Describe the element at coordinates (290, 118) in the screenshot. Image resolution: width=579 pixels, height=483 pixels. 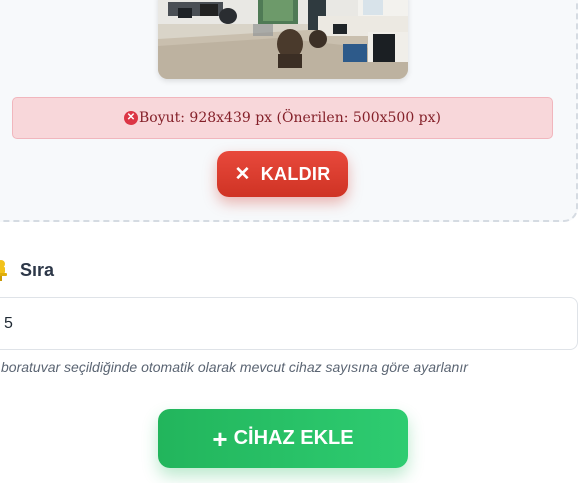
I see `image-size-message: Boyut: 928x439 px (Önerilen: 500x500 px)` at that location.